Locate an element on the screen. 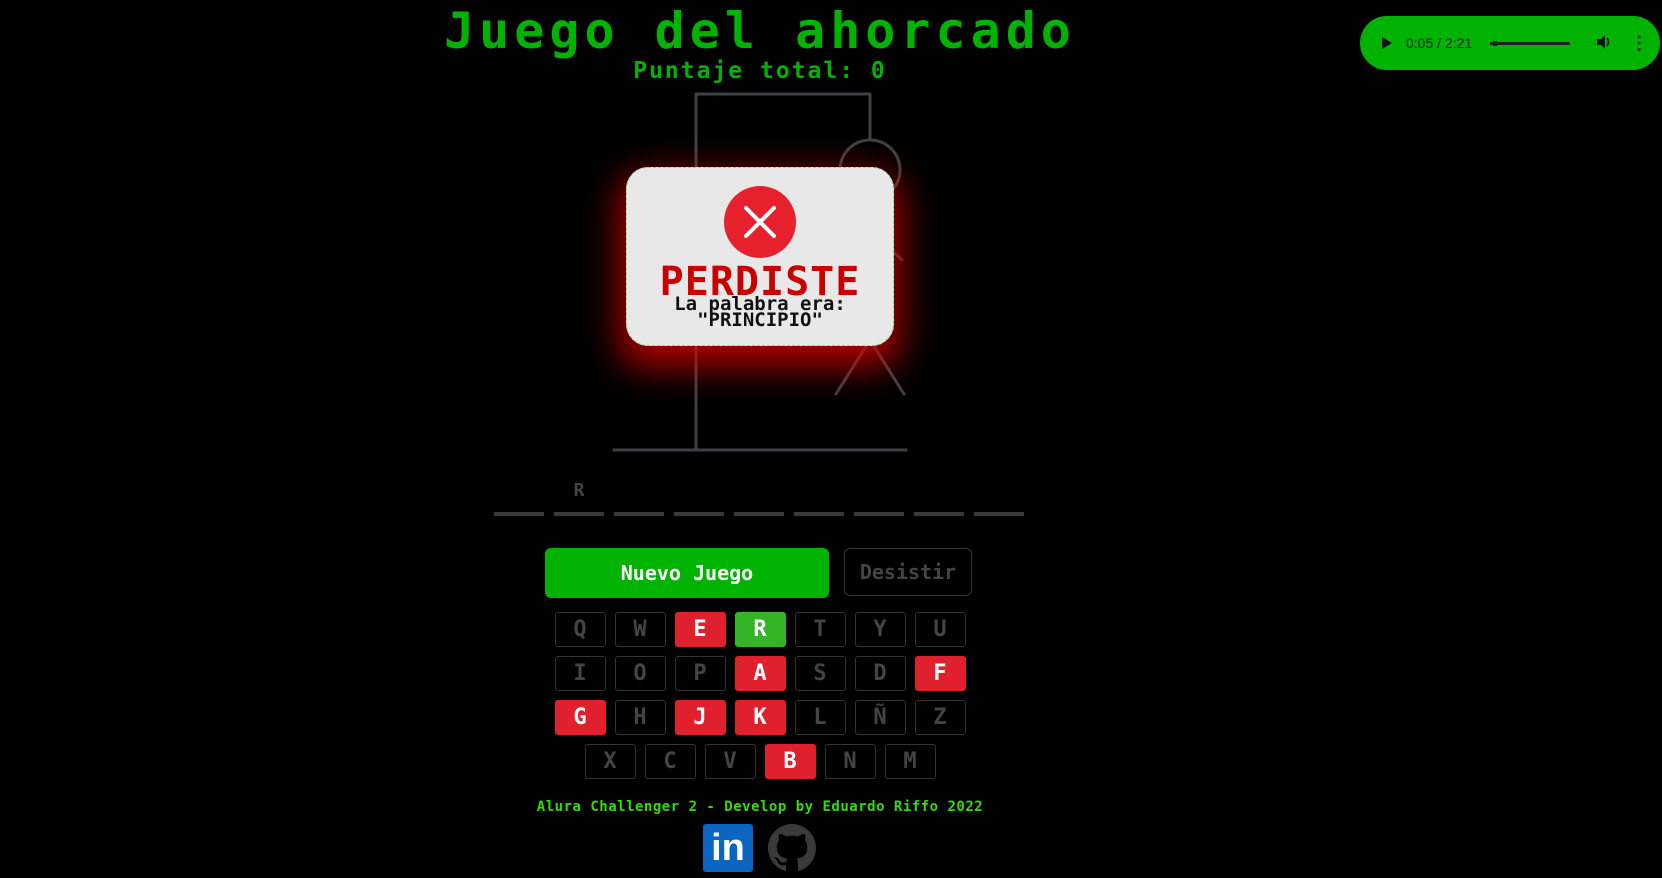 The height and width of the screenshot is (878, 1662). word-slot: R is located at coordinates (579, 498).